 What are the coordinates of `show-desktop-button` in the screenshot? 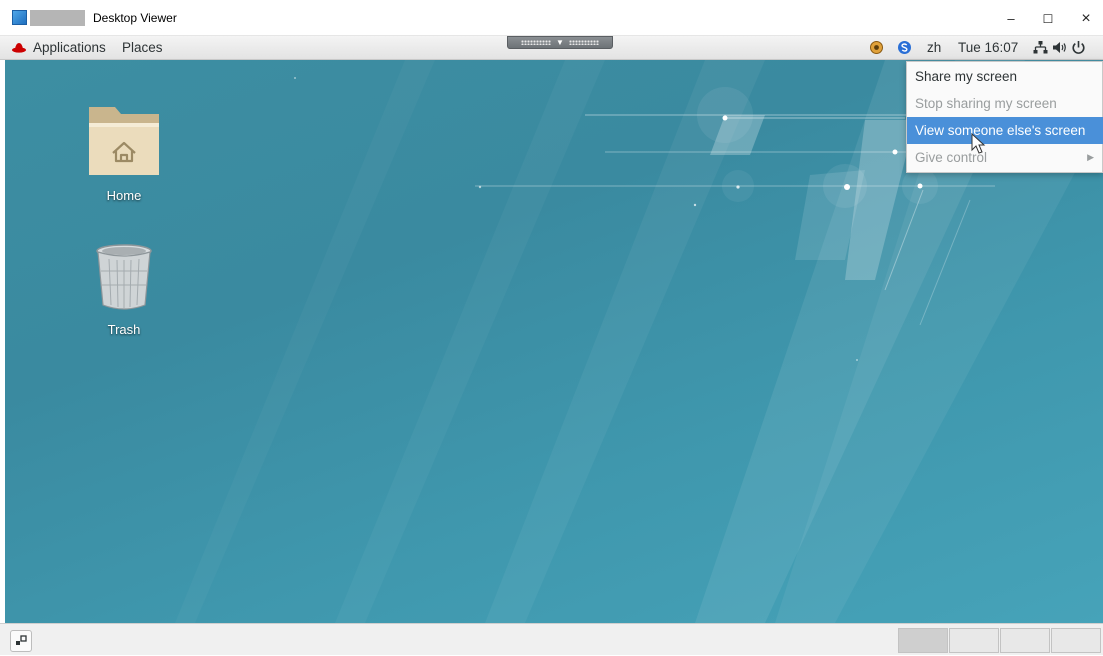 It's located at (21, 641).